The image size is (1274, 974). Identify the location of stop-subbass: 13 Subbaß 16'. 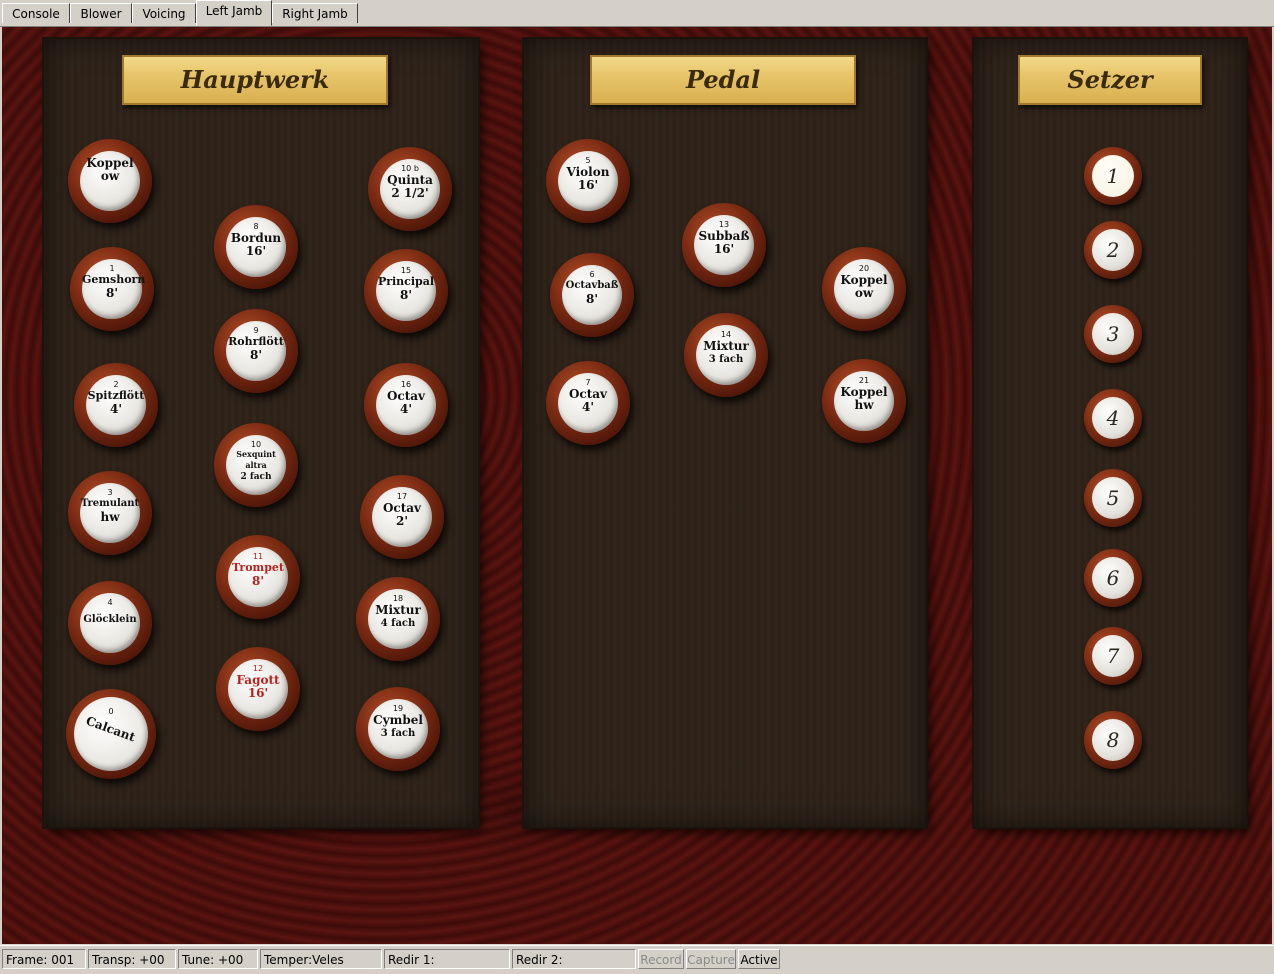
(724, 245).